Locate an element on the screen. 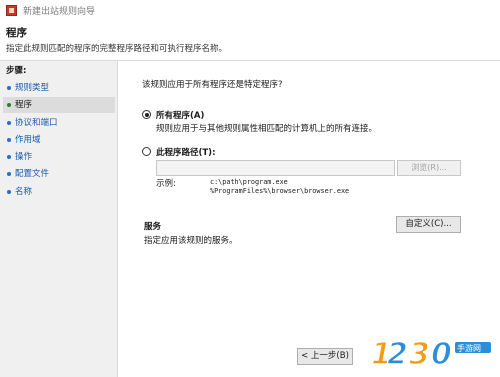 This screenshot has width=500, height=377. sidebar-item-protocol-port: 协议和端口 is located at coordinates (59, 123).